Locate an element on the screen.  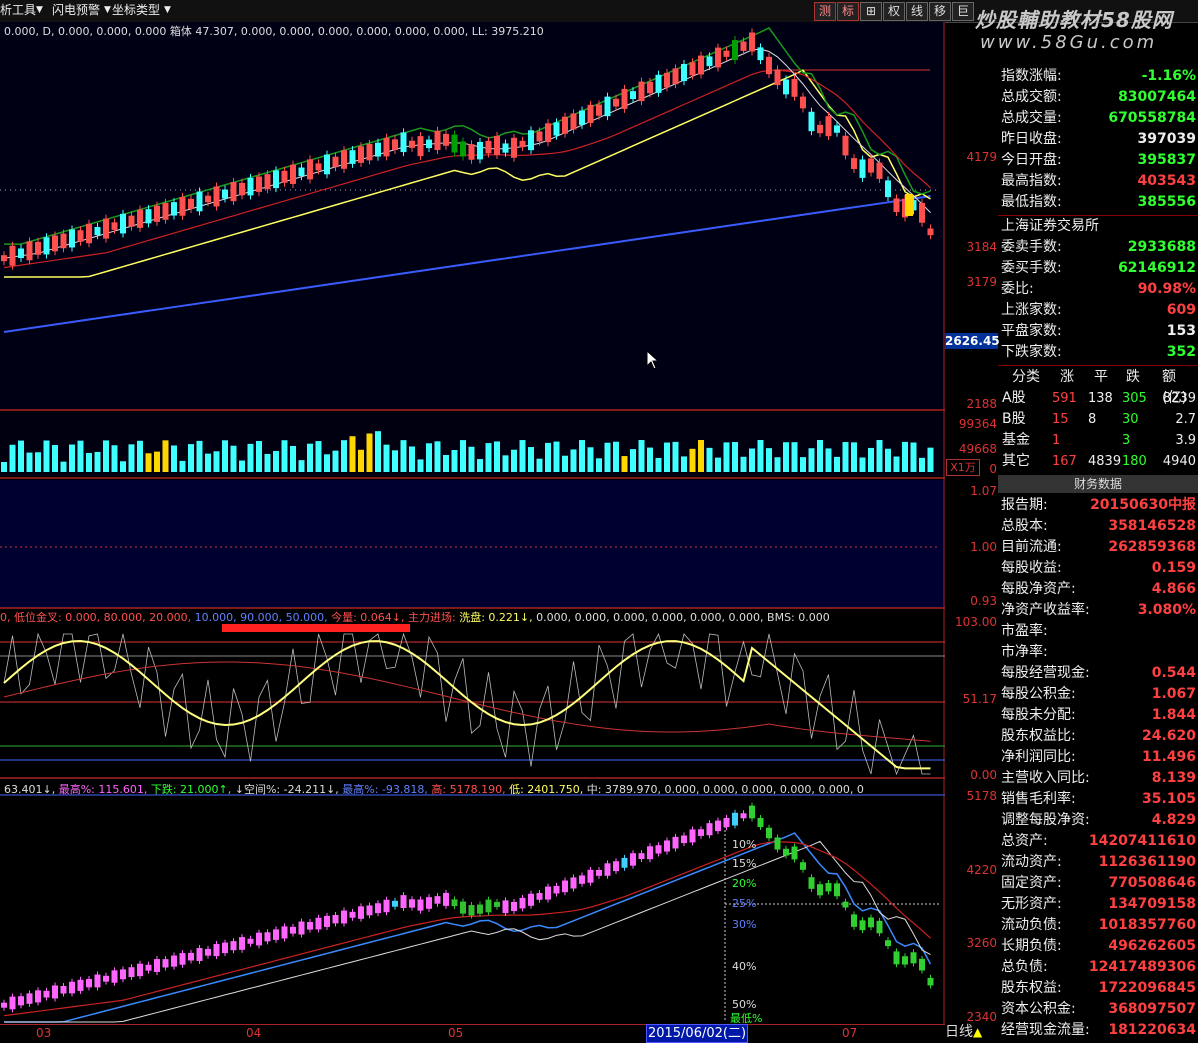
y-label-bottom: 3260 is located at coordinates (981, 943).